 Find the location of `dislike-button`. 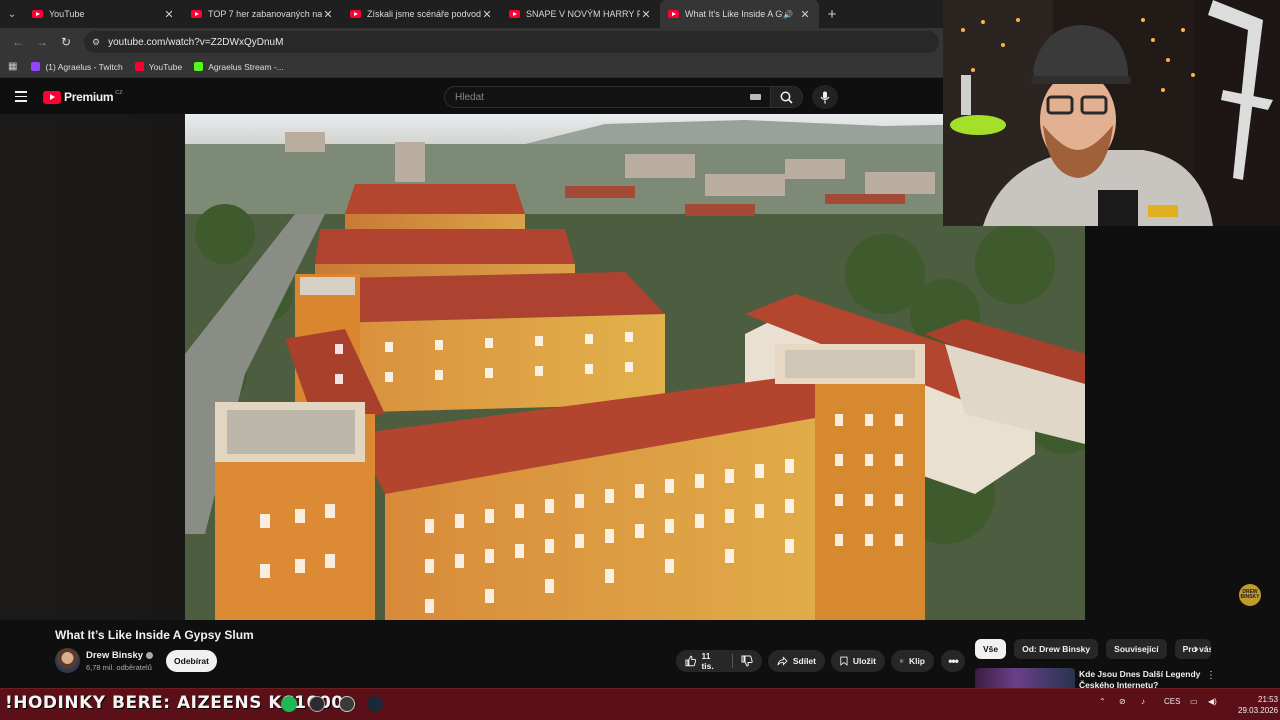

dislike-button is located at coordinates (747, 661).